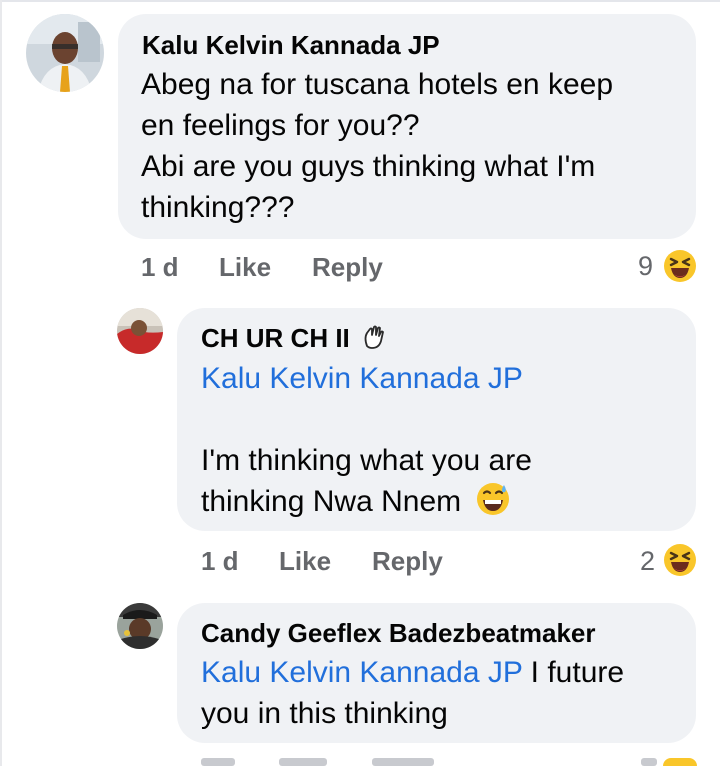 The image size is (720, 766). What do you see at coordinates (360, 1) in the screenshot?
I see `top-divider` at bounding box center [360, 1].